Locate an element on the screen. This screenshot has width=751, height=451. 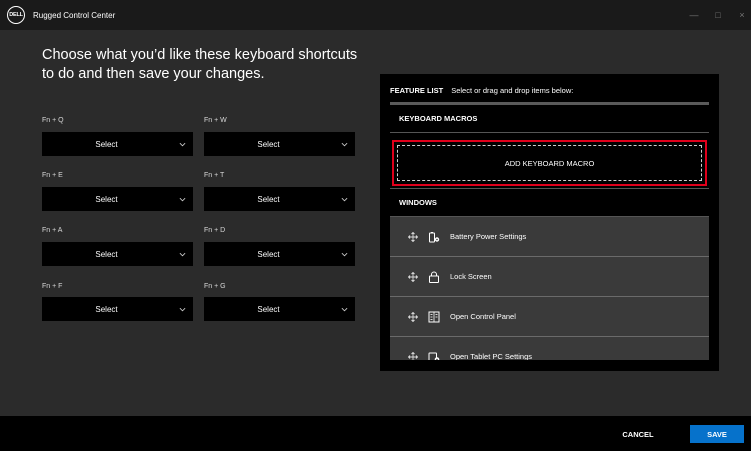
window-controls: — □ × is located at coordinates (718, 15).